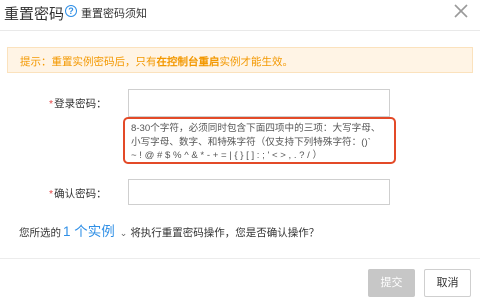 The height and width of the screenshot is (300, 480). I want to click on close-icon, so click(461, 11).